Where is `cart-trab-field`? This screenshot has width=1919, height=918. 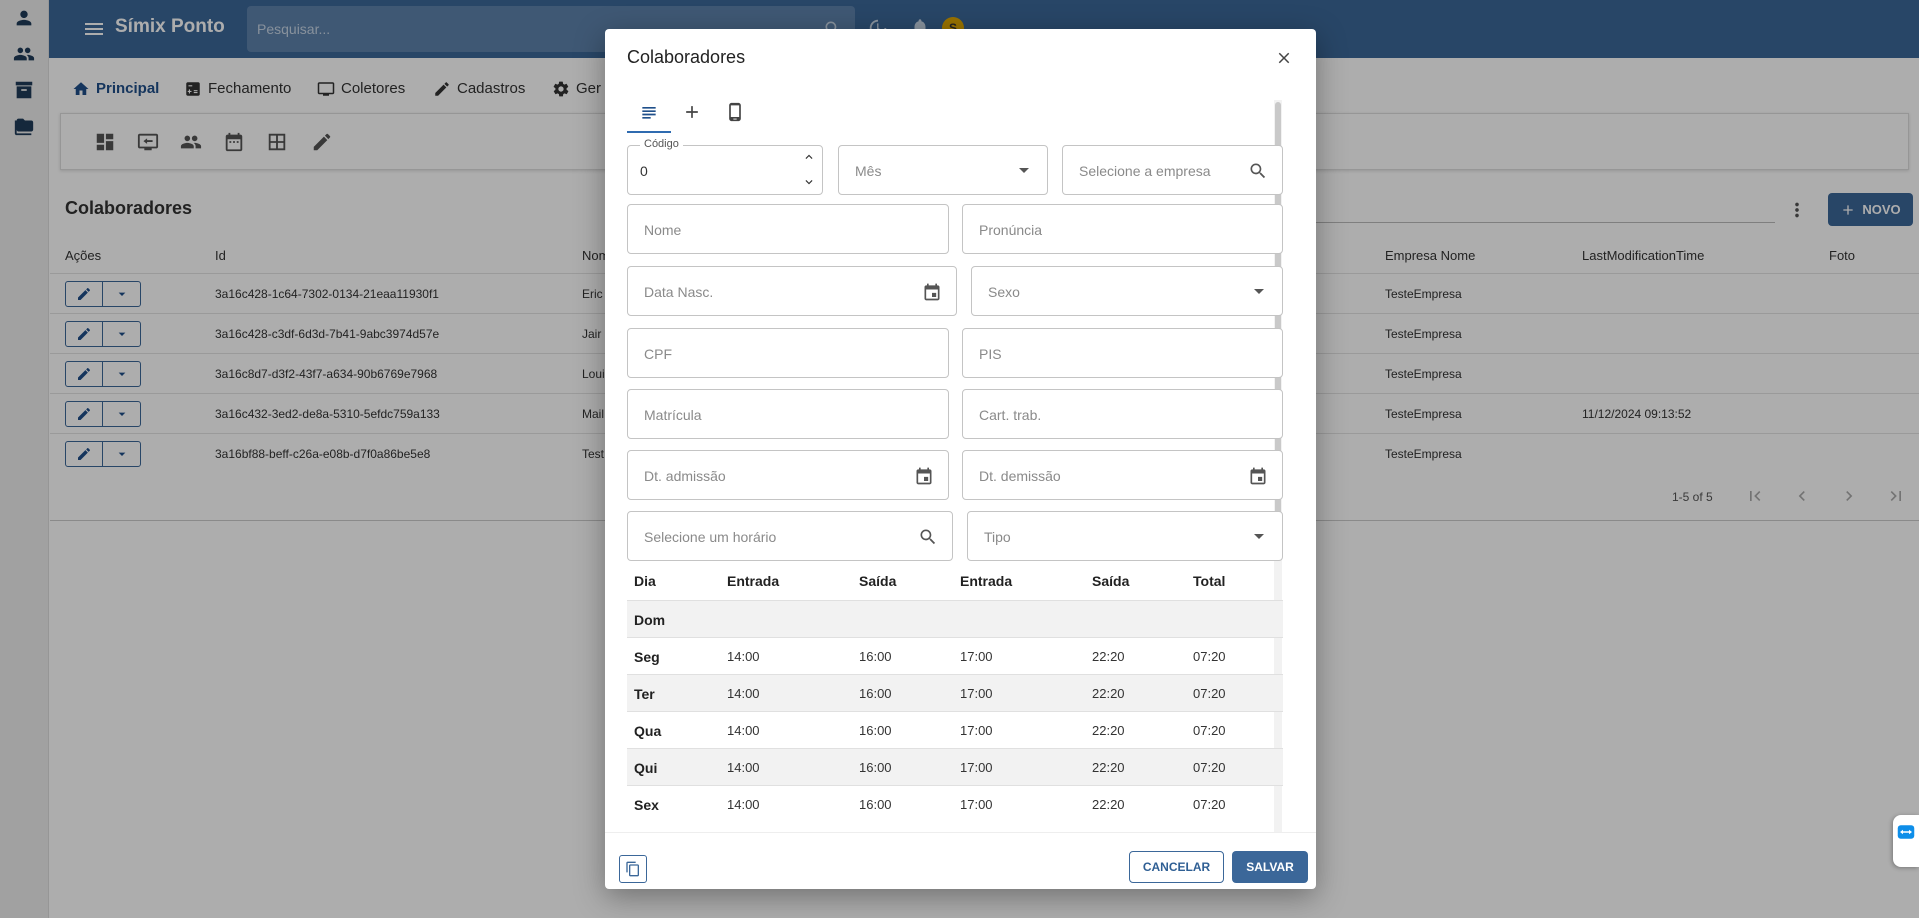 cart-trab-field is located at coordinates (1122, 414).